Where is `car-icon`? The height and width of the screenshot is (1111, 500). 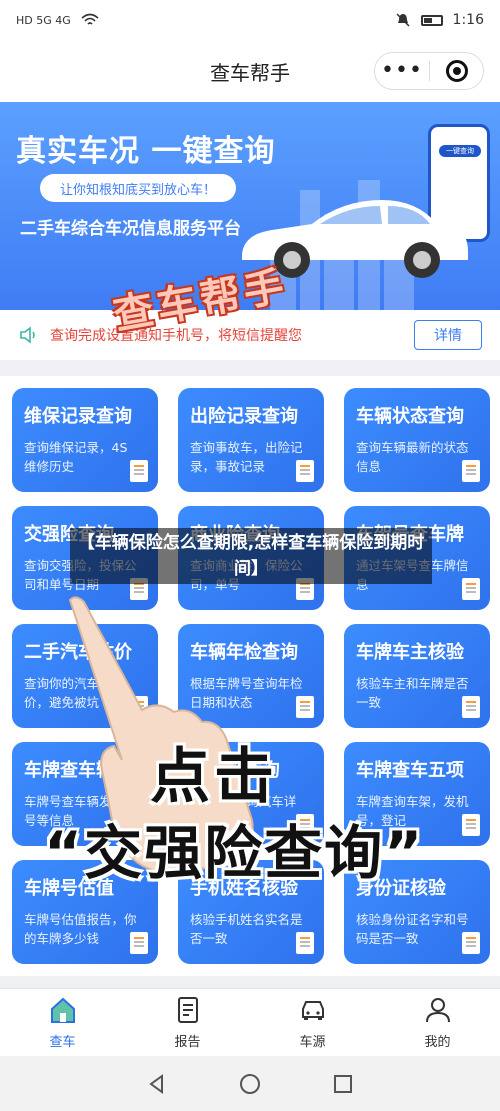 car-icon is located at coordinates (312, 1010).